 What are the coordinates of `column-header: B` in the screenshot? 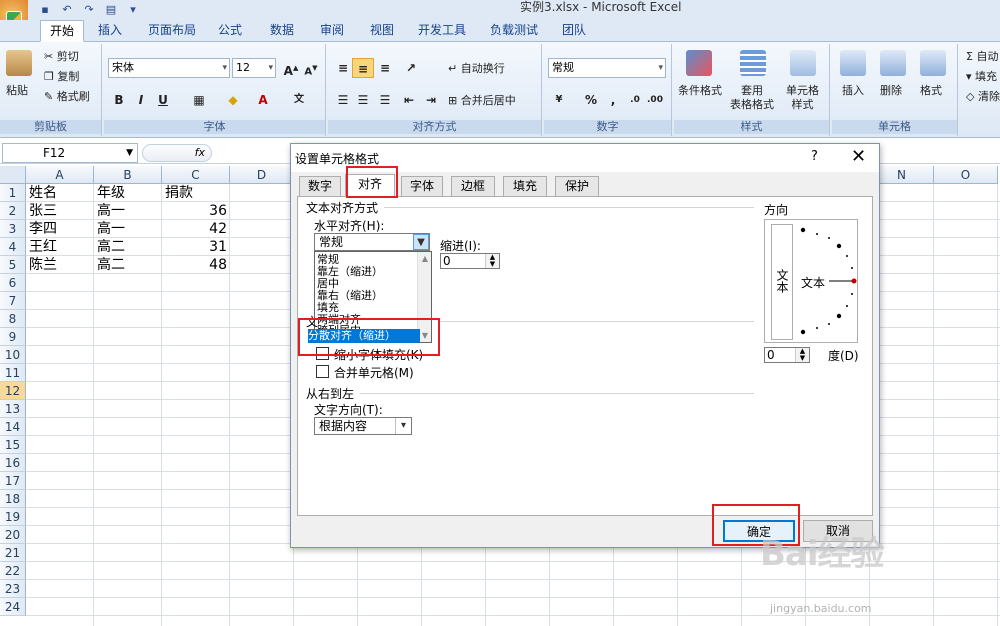 It's located at (128, 175).